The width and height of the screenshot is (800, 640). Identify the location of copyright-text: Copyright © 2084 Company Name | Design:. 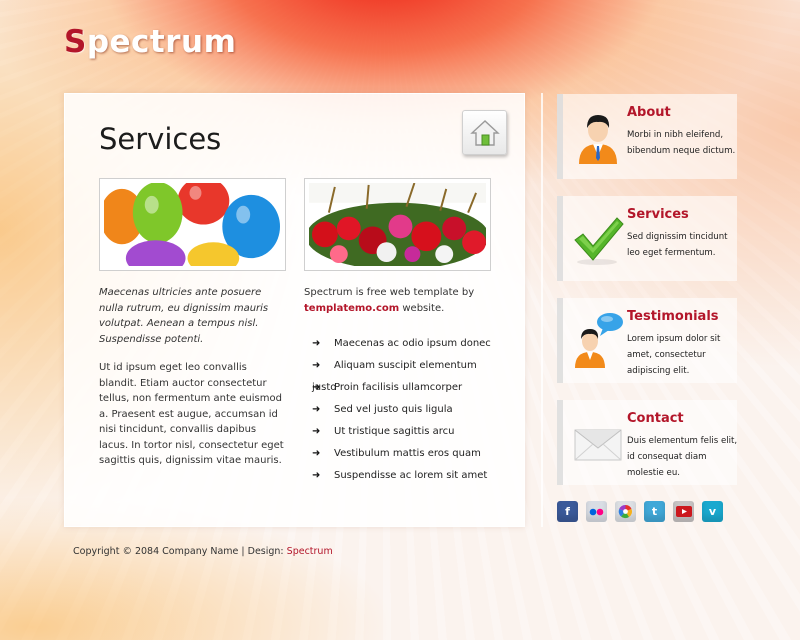
(178, 551).